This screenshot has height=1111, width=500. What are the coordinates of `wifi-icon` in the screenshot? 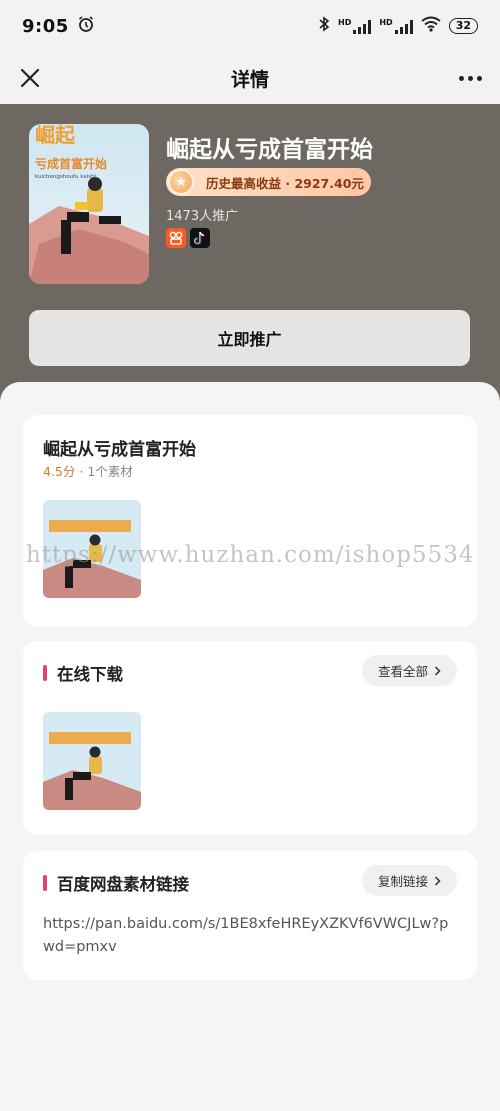 It's located at (431, 26).